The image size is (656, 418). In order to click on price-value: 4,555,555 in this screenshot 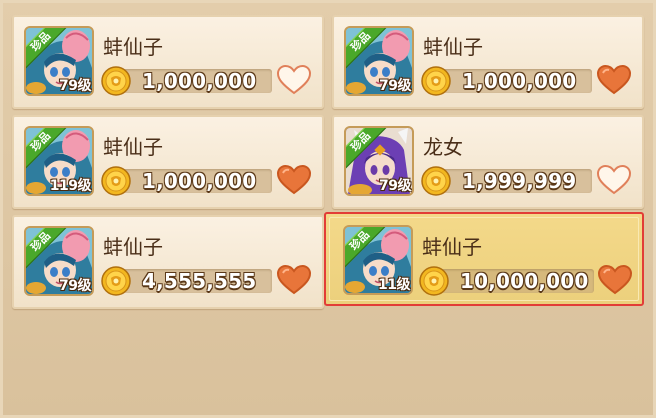, I will do `click(199, 281)`.